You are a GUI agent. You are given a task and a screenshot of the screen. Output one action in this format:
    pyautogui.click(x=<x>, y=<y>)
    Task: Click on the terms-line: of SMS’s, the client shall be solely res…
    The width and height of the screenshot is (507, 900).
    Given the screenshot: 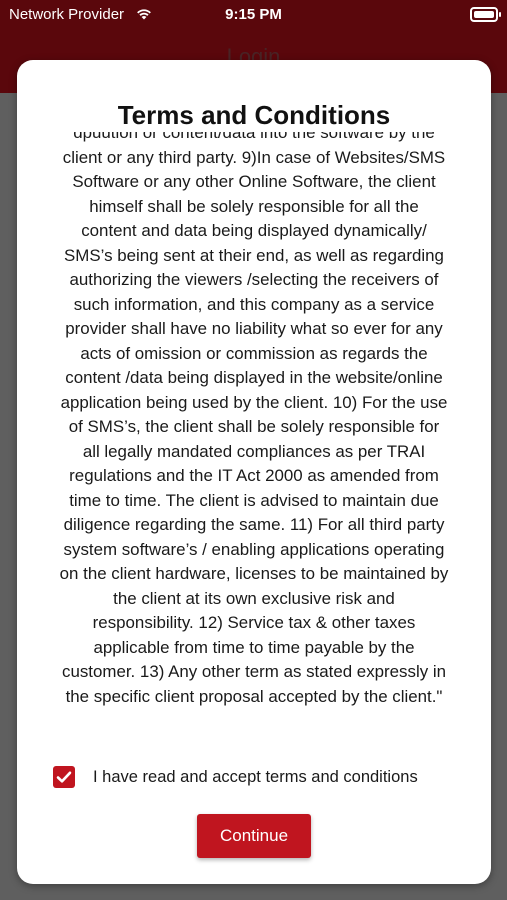 What is the action you would take?
    pyautogui.click(x=254, y=426)
    